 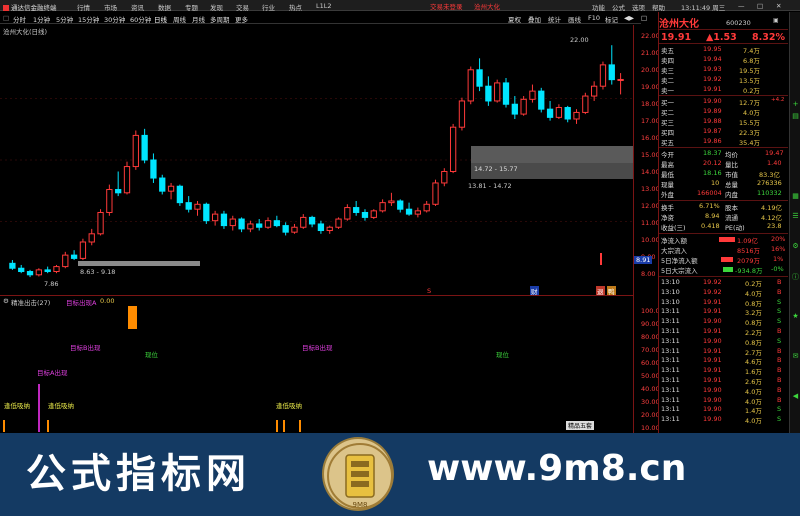 What do you see at coordinates (598, 7) in the screenshot?
I see `menu-item-gongneng: 功能` at bounding box center [598, 7].